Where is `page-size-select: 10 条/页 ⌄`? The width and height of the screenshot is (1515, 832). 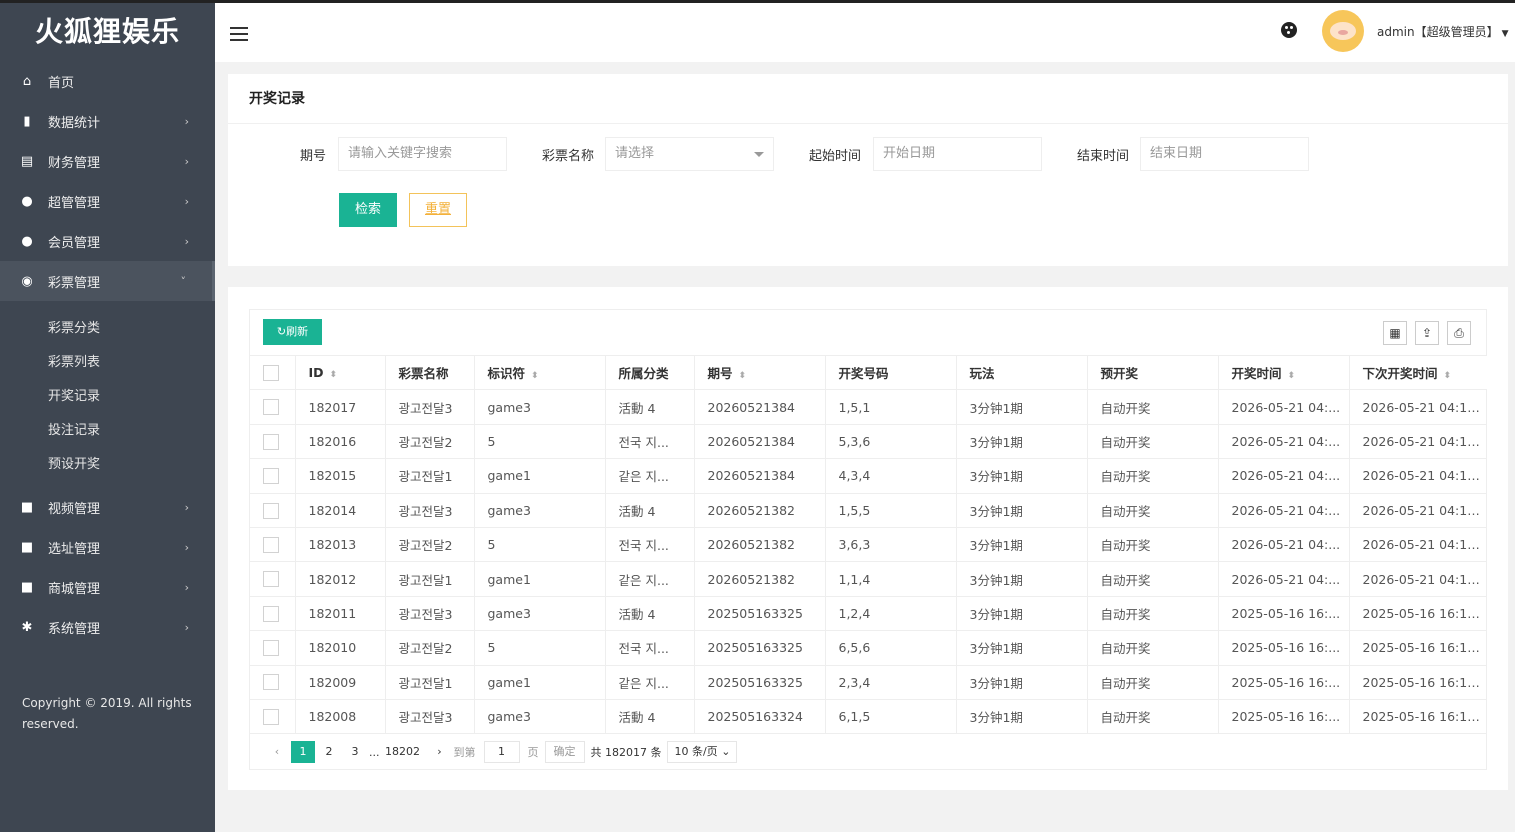
page-size-select: 10 条/页 ⌄ is located at coordinates (702, 752).